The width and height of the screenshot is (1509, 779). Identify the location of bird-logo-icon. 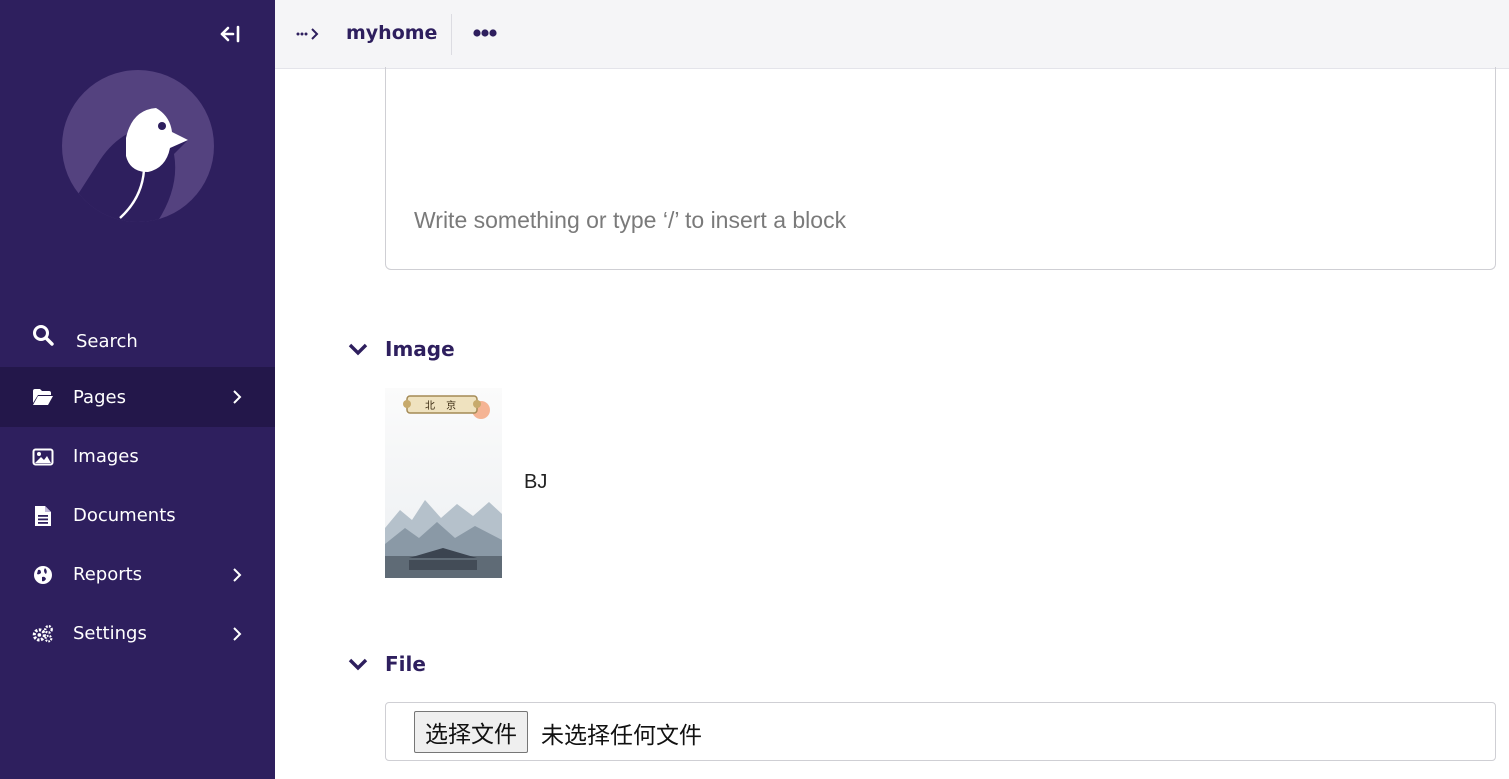
(138, 146).